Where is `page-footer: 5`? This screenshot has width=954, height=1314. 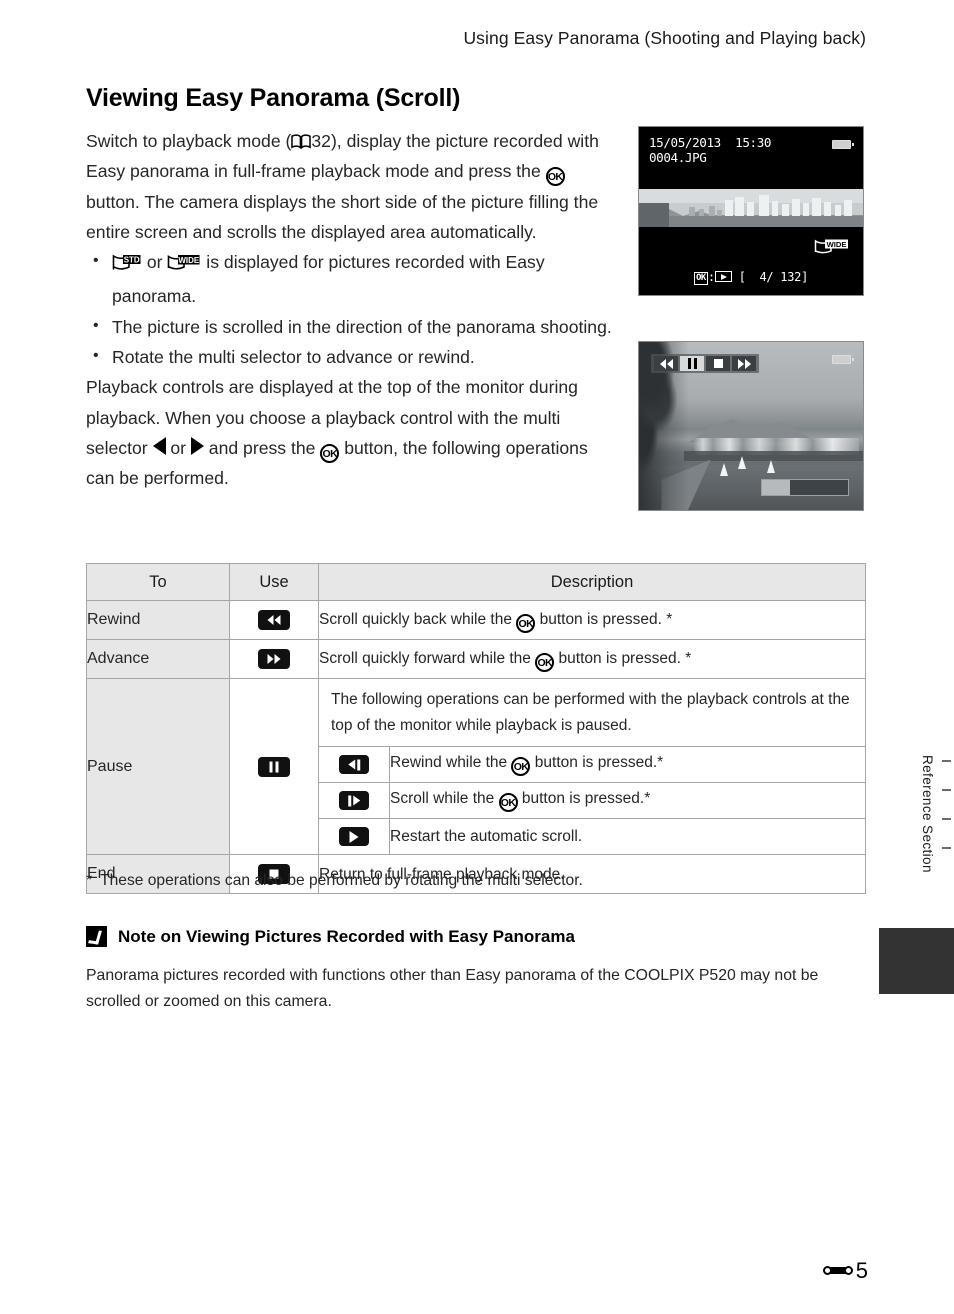
page-footer: 5 is located at coordinates (845, 1271).